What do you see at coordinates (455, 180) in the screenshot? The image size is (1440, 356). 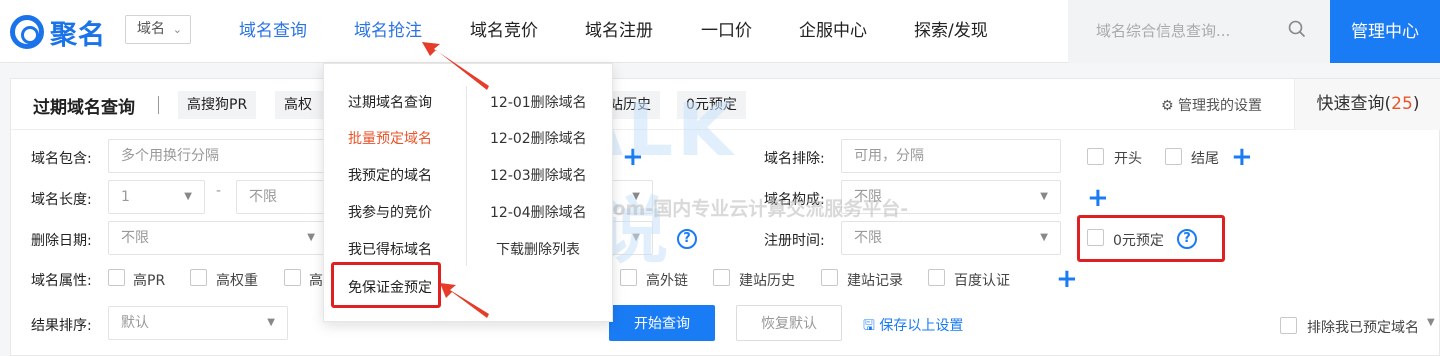 I see `annotation-arrows` at bounding box center [455, 180].